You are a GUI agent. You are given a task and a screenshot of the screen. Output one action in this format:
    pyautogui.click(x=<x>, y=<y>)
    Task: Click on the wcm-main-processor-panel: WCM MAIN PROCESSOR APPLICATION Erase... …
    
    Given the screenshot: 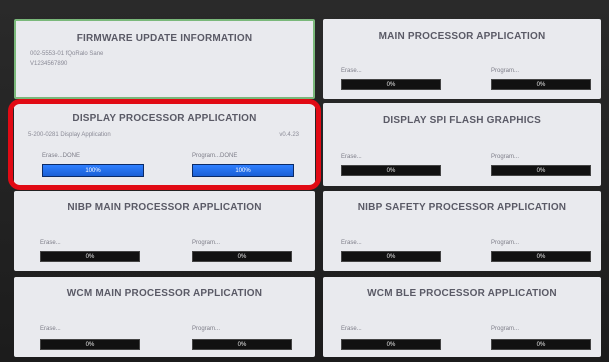 What is the action you would take?
    pyautogui.click(x=164, y=317)
    